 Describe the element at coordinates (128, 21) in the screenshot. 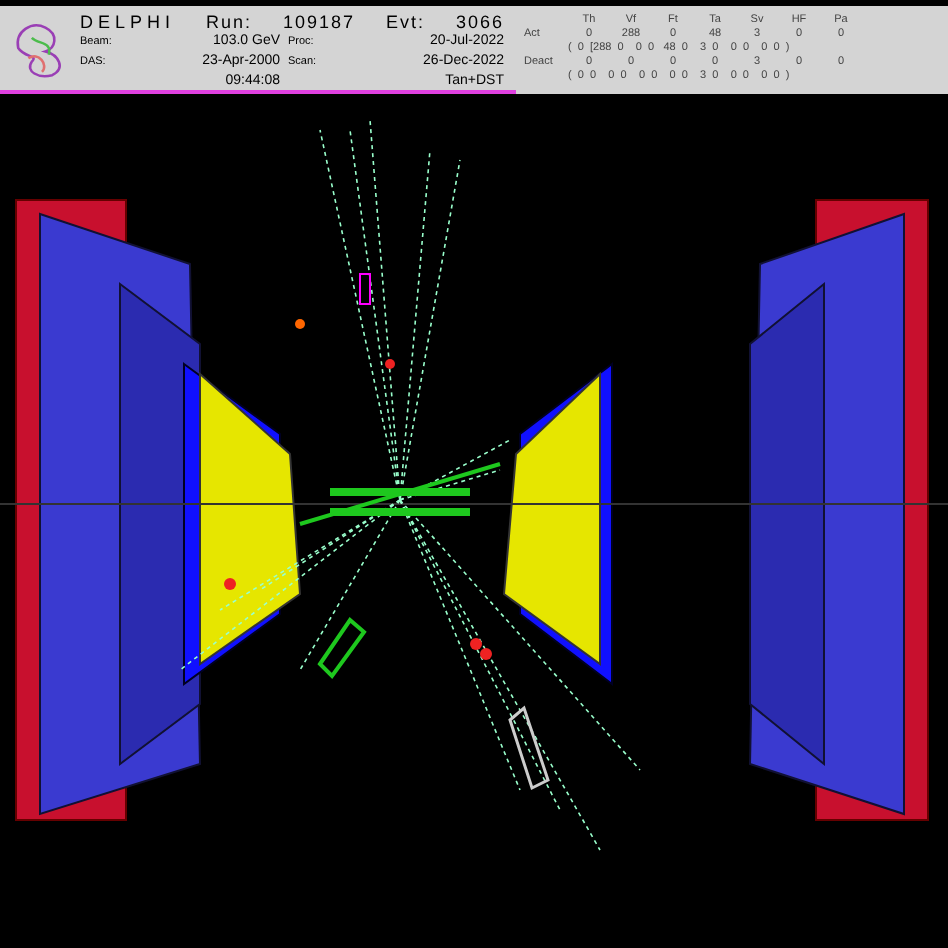

I see `app-title: DELPHI` at that location.